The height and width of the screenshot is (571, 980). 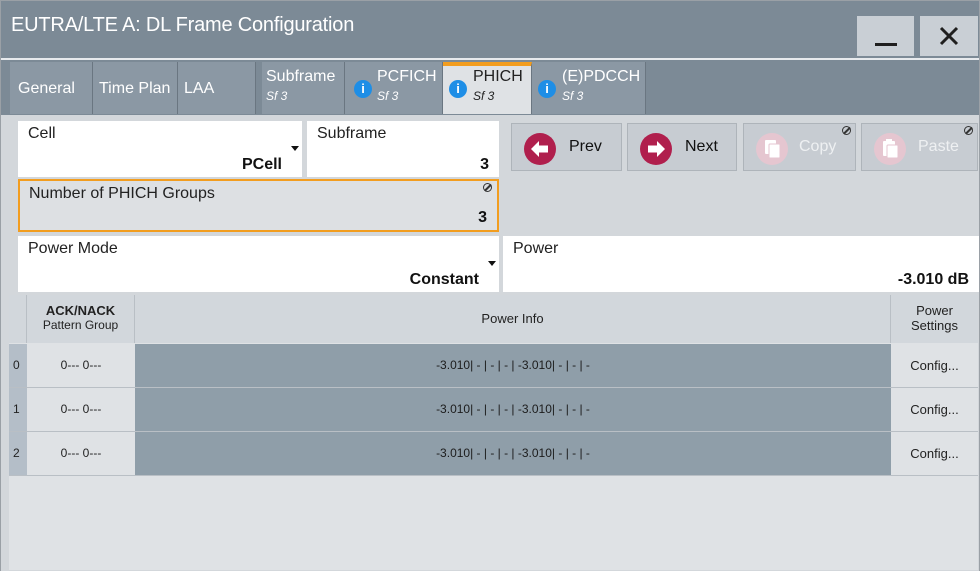 I want to click on paste-icon, so click(x=890, y=149).